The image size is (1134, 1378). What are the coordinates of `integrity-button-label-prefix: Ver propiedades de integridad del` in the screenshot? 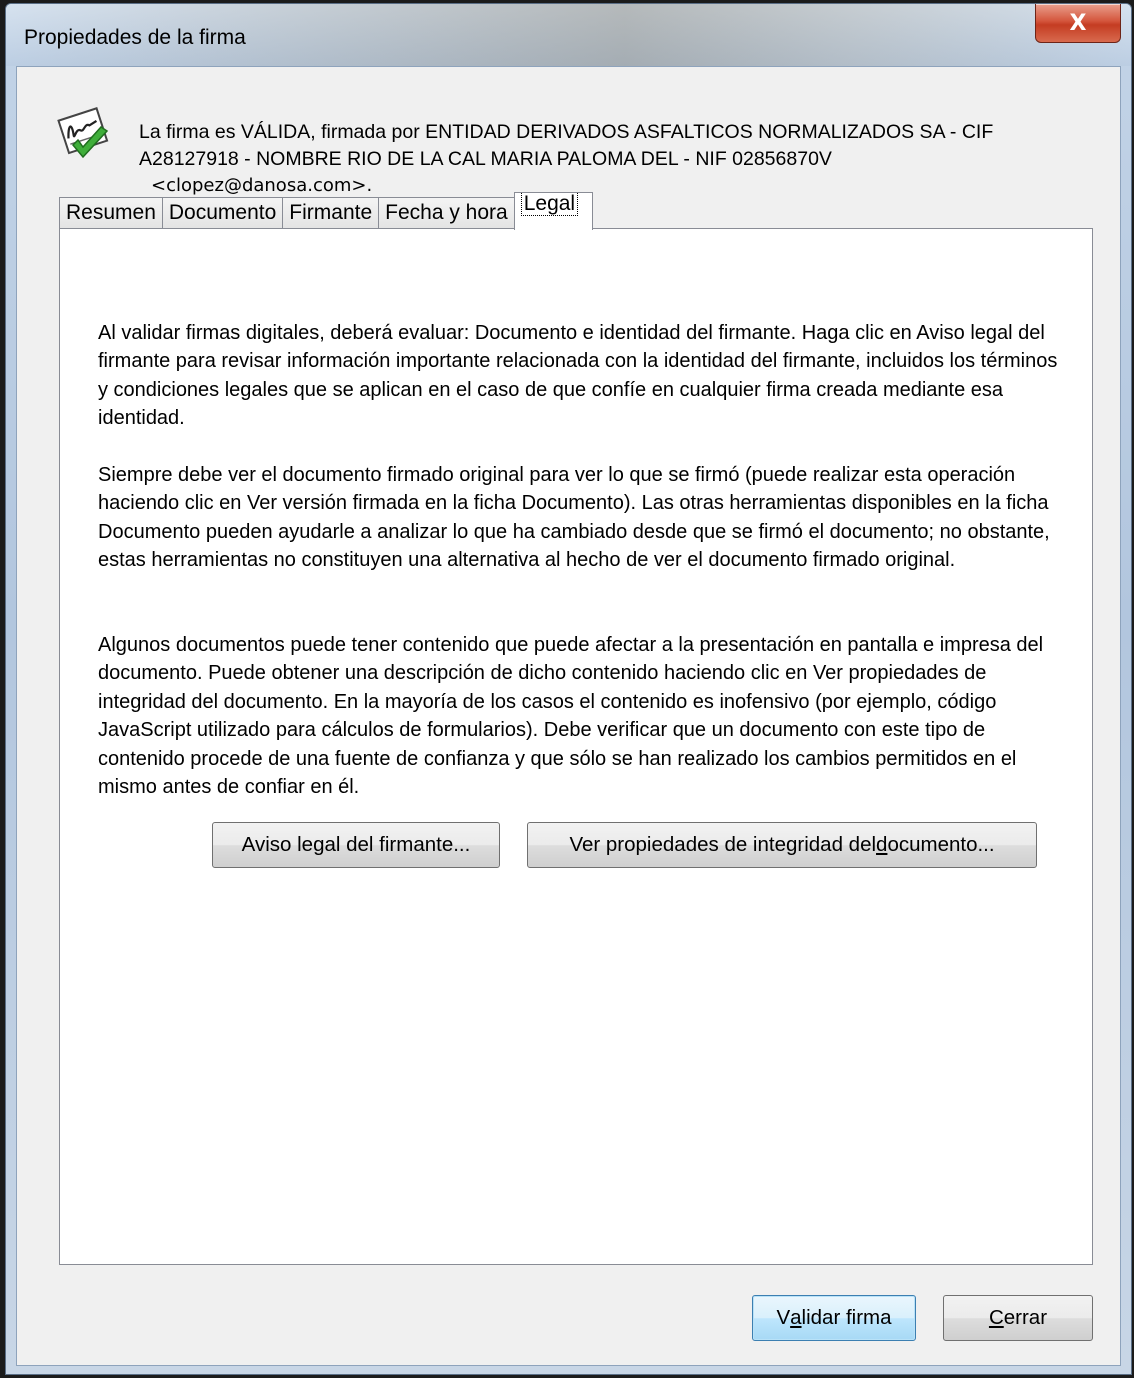 It's located at (723, 844).